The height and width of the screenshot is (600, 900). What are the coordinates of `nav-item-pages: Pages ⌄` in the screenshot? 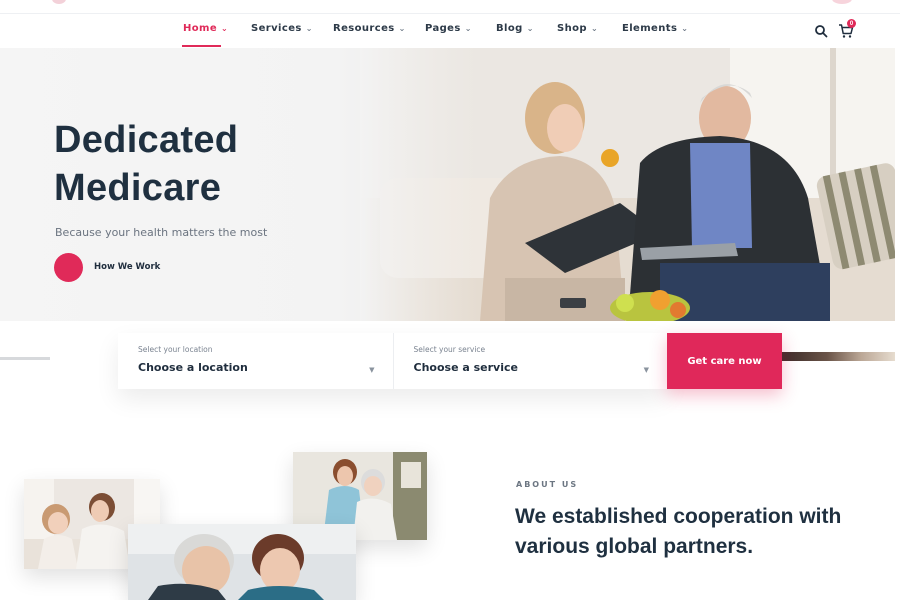 It's located at (448, 28).